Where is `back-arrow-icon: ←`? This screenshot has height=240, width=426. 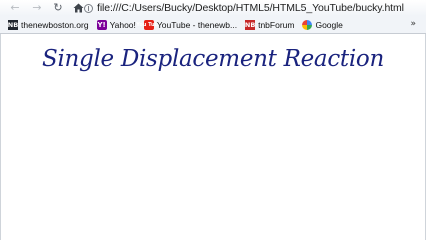 back-arrow-icon: ← is located at coordinates (15, 8).